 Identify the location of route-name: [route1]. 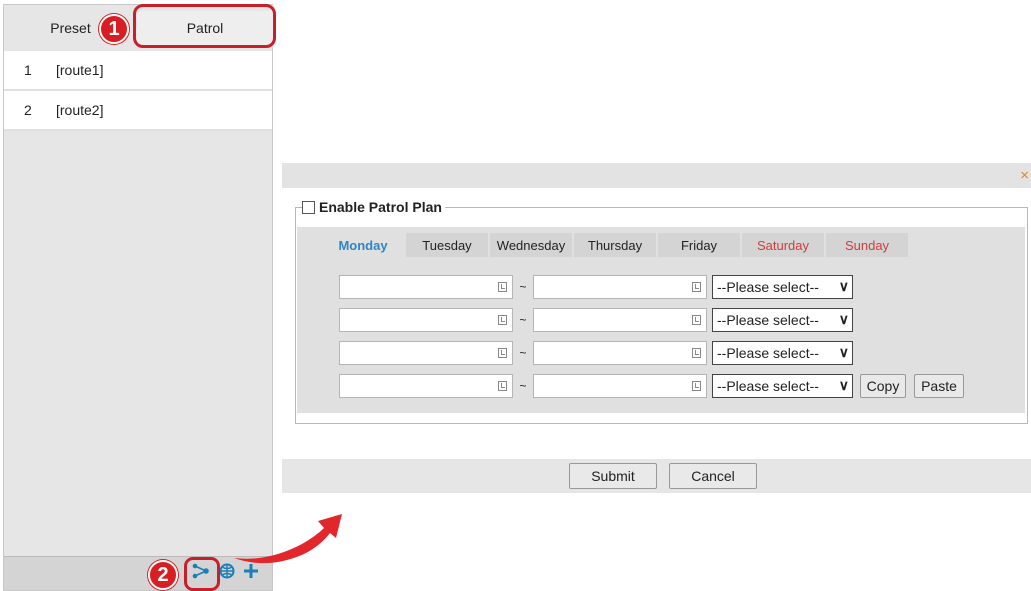
(80, 70).